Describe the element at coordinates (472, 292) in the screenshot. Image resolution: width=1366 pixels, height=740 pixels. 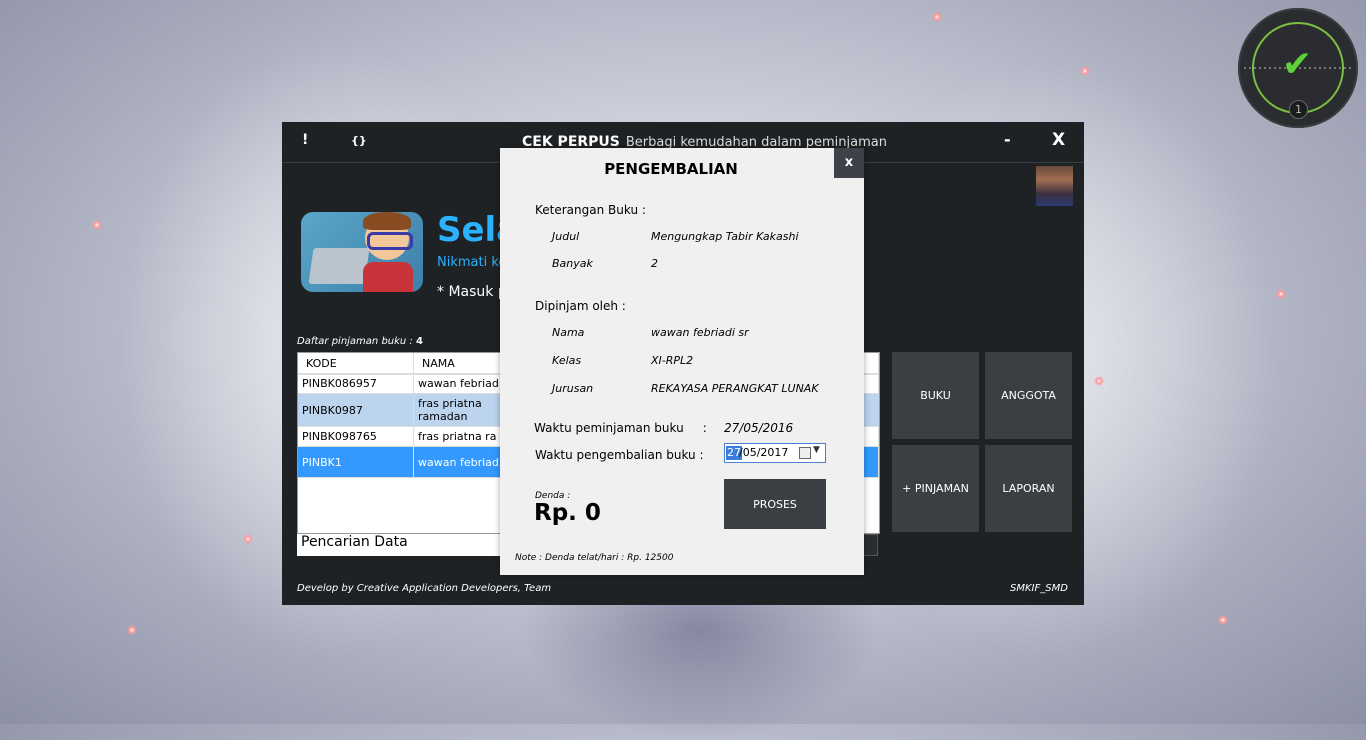
I see `login-note: * Masuk p` at that location.